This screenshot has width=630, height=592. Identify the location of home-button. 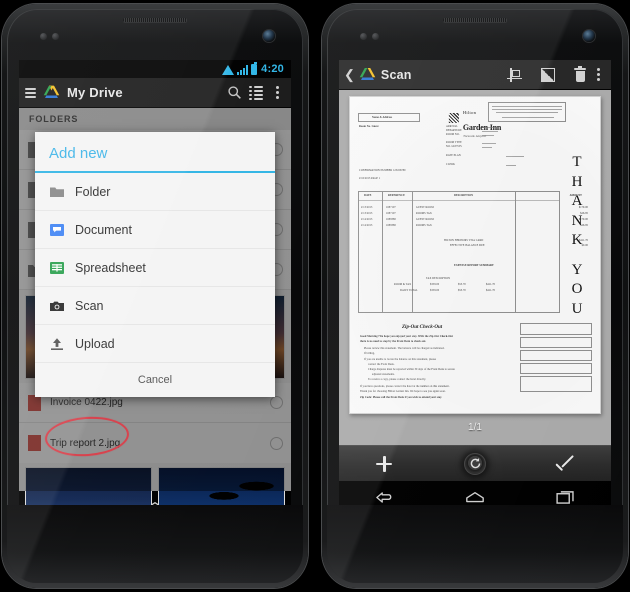
(475, 497).